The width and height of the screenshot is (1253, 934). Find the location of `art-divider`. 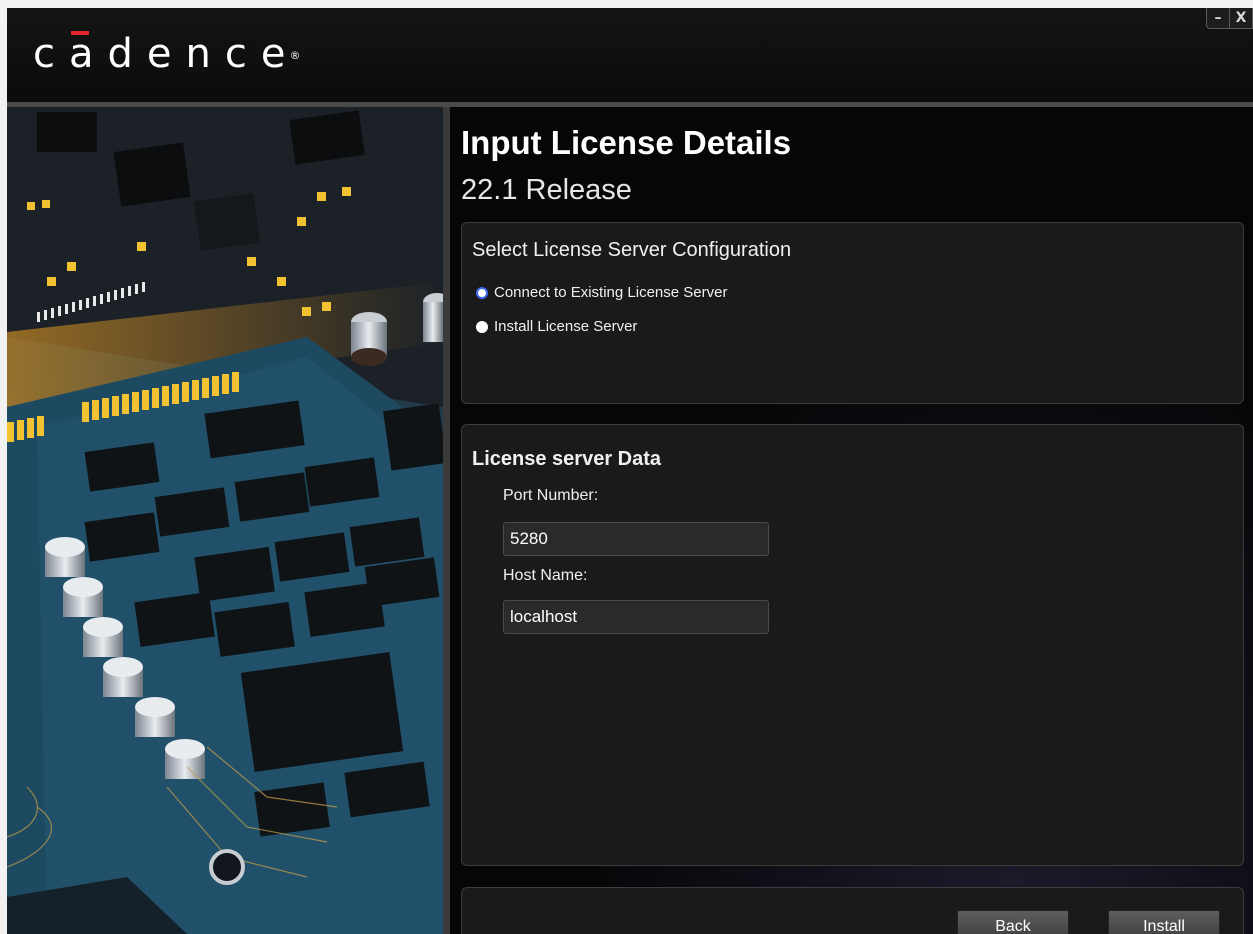

art-divider is located at coordinates (446, 520).